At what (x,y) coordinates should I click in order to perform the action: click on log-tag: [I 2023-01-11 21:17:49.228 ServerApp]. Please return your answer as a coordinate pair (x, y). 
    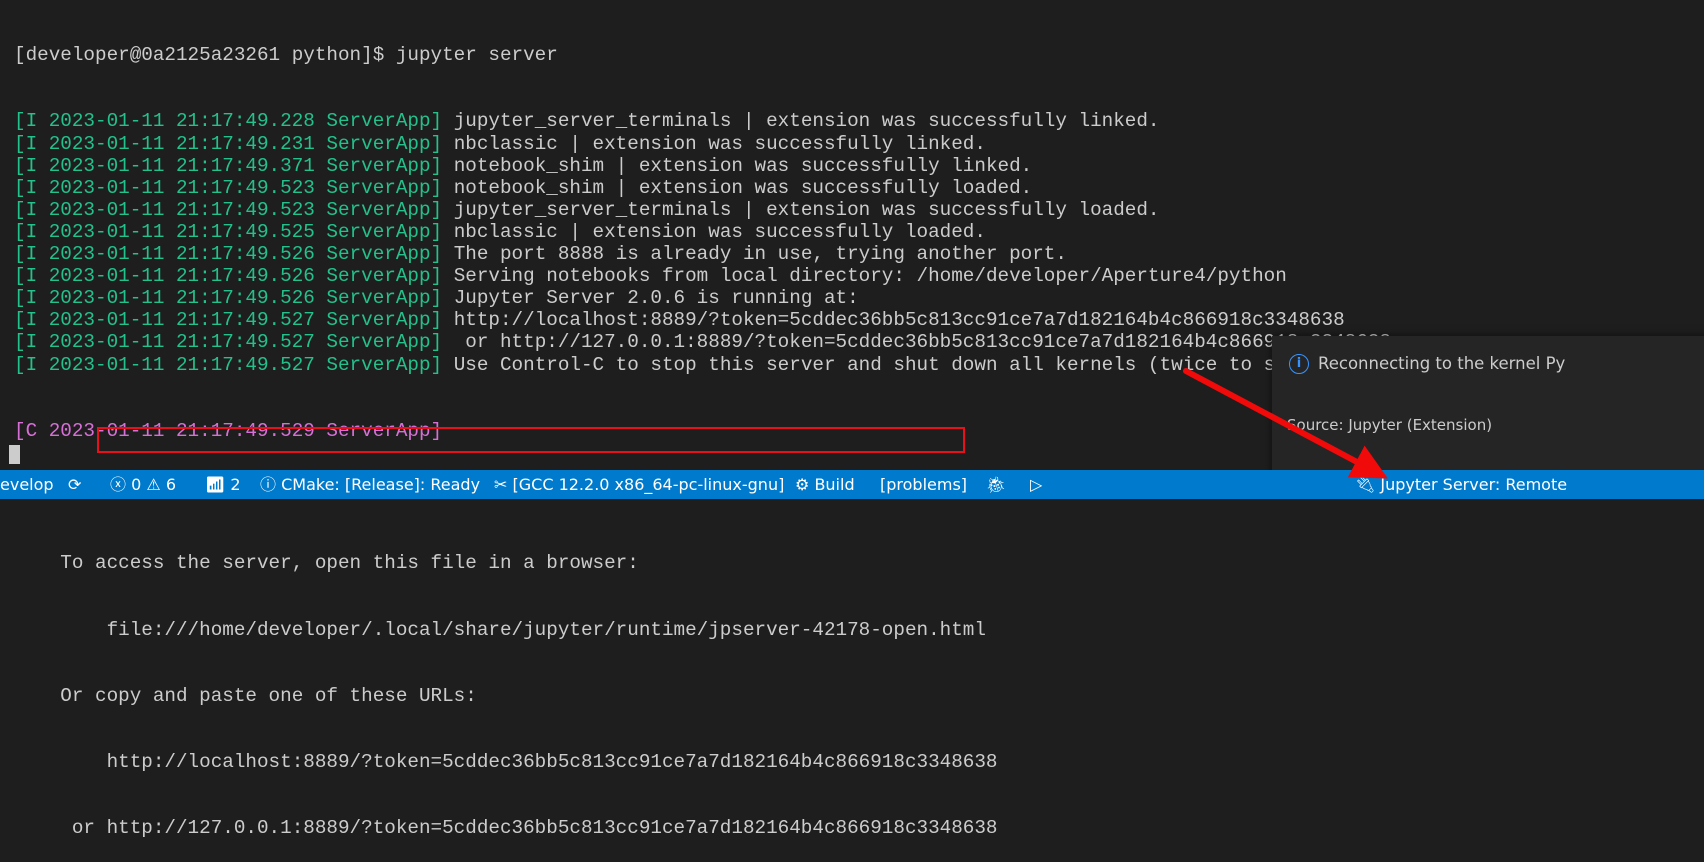
    Looking at the image, I should click on (228, 121).